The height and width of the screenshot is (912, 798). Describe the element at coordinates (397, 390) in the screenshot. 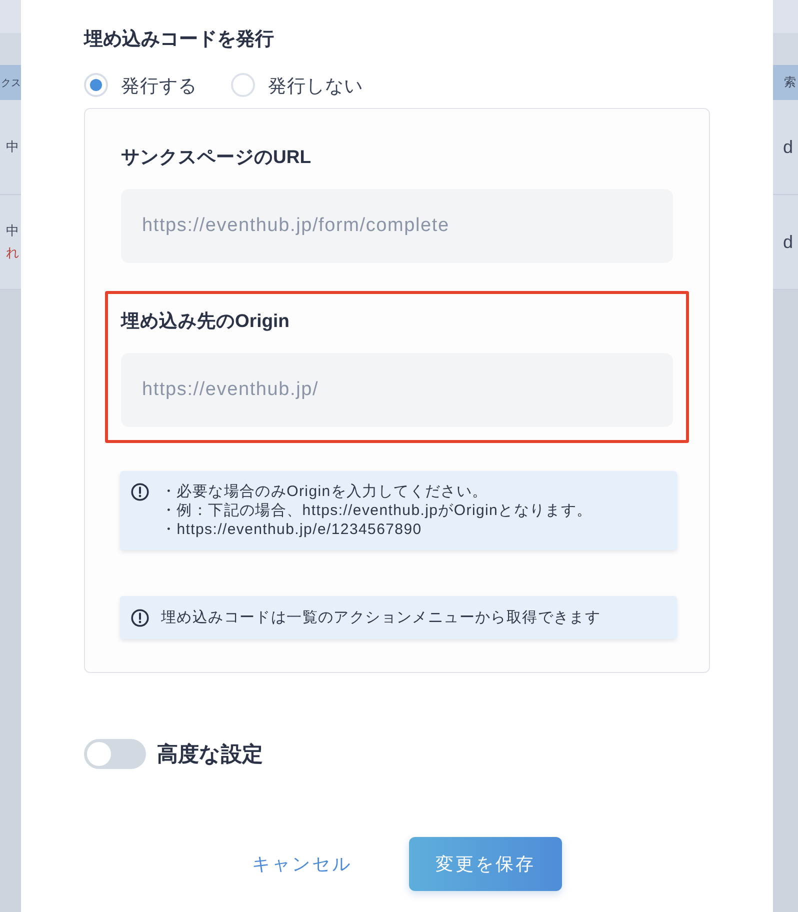

I see `text-input: https://eventhub.jp/` at that location.